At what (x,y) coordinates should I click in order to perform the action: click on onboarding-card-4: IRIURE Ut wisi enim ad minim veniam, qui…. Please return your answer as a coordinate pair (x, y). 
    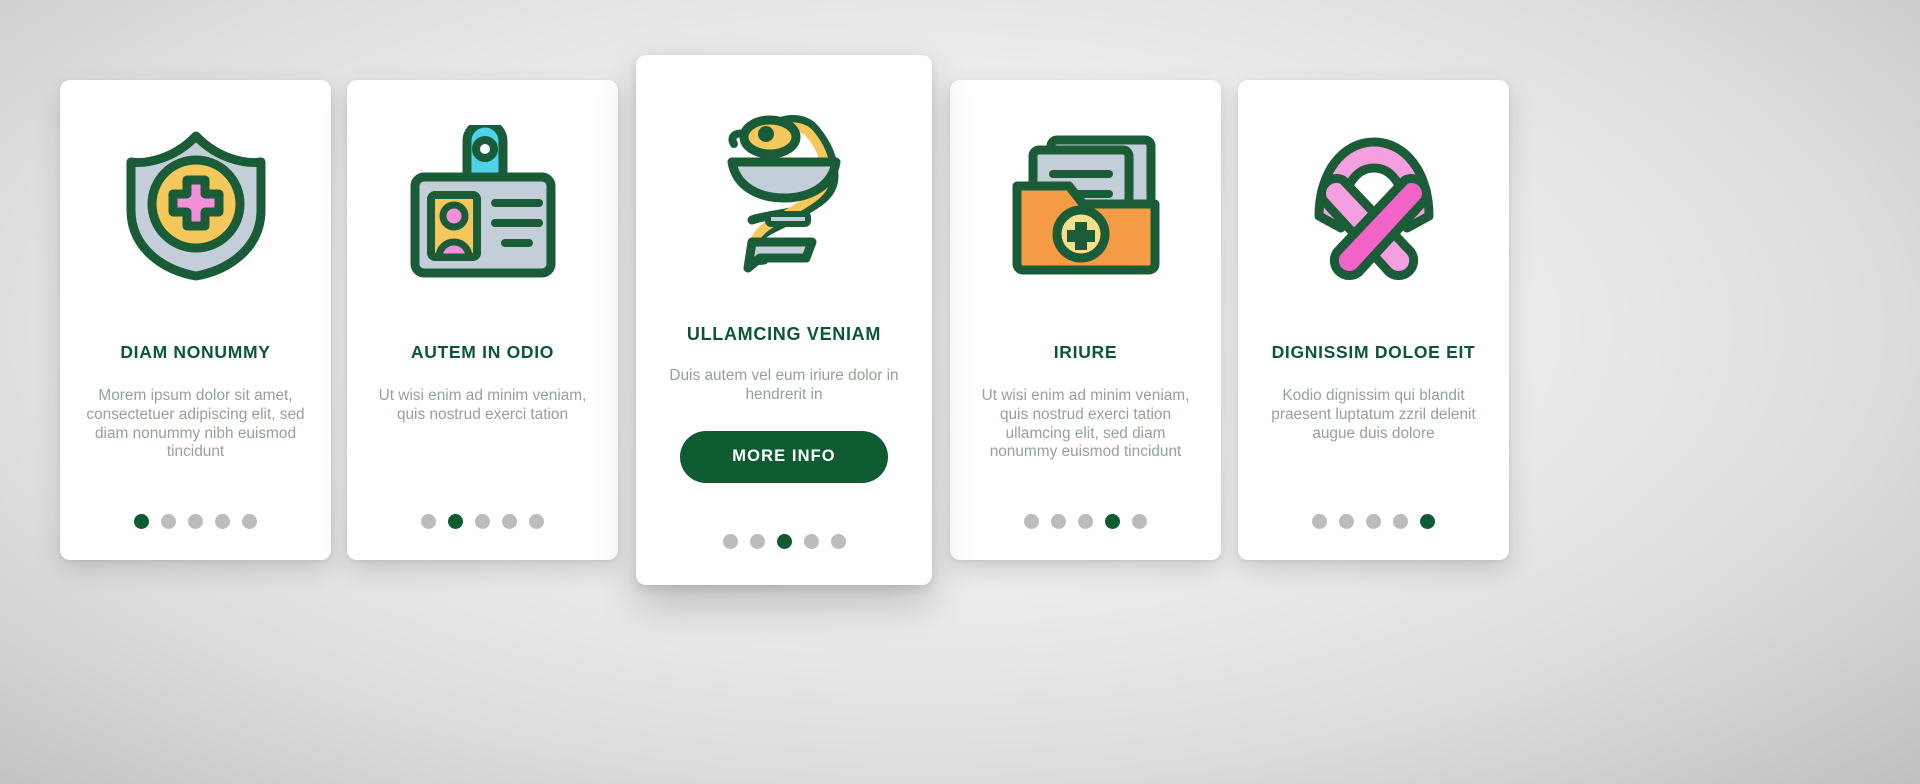
    Looking at the image, I should click on (1085, 320).